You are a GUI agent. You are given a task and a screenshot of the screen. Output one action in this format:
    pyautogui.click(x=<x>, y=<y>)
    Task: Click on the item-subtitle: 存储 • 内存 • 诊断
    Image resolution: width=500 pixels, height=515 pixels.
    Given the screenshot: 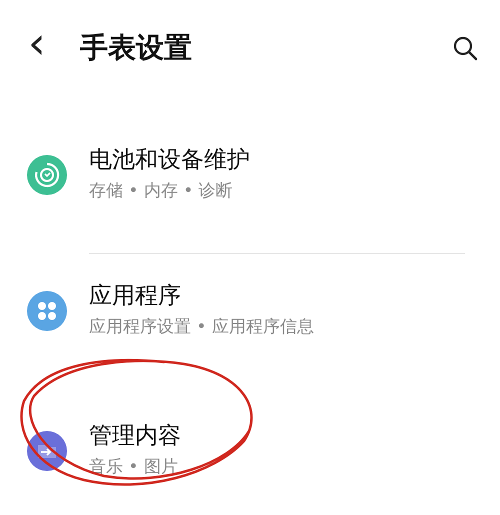 What is the action you would take?
    pyautogui.click(x=161, y=191)
    